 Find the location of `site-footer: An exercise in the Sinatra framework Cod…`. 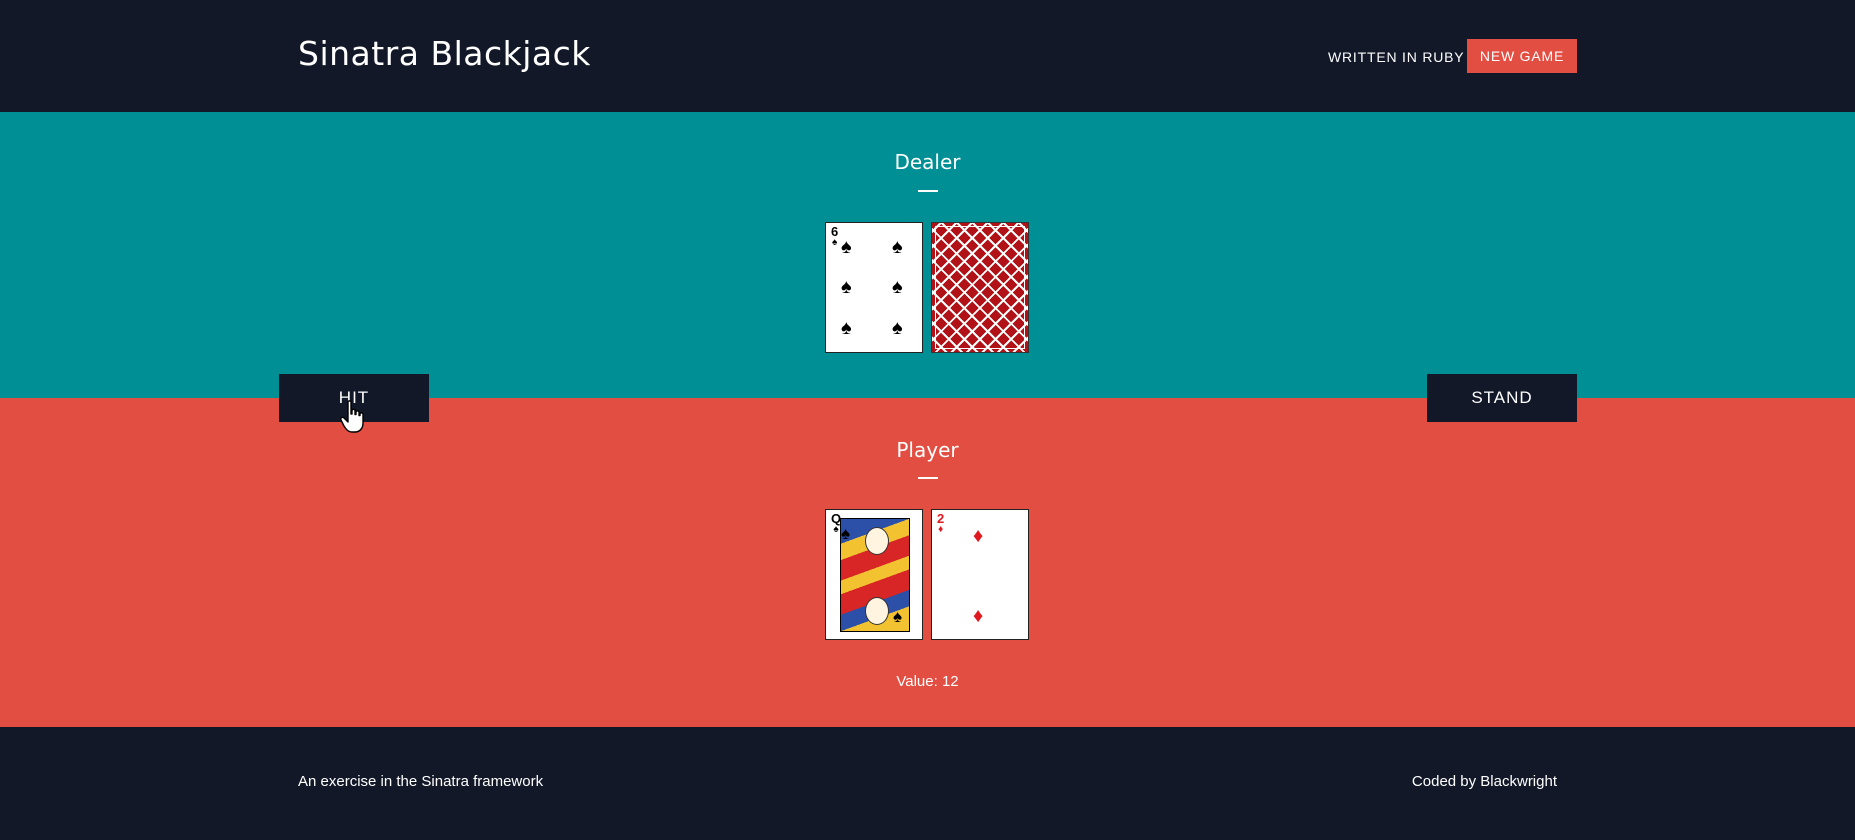

site-footer: An exercise in the Sinatra framework Cod… is located at coordinates (927, 783).